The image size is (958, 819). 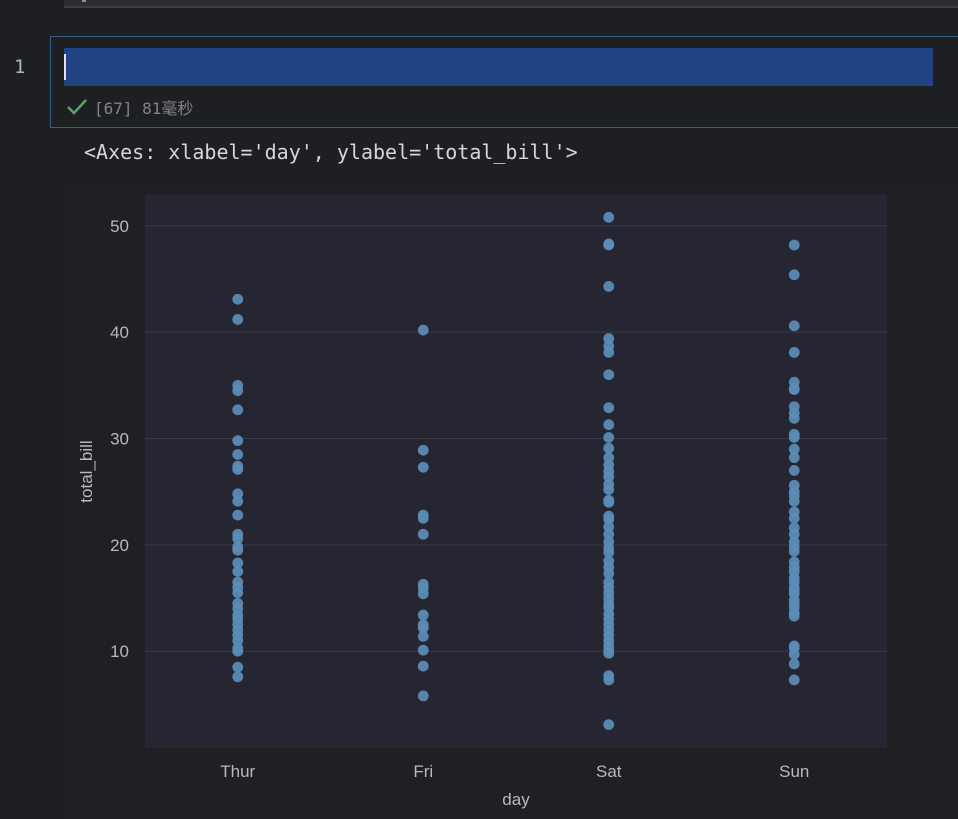 What do you see at coordinates (237, 771) in the screenshot?
I see `x-tick-label: Thur` at bounding box center [237, 771].